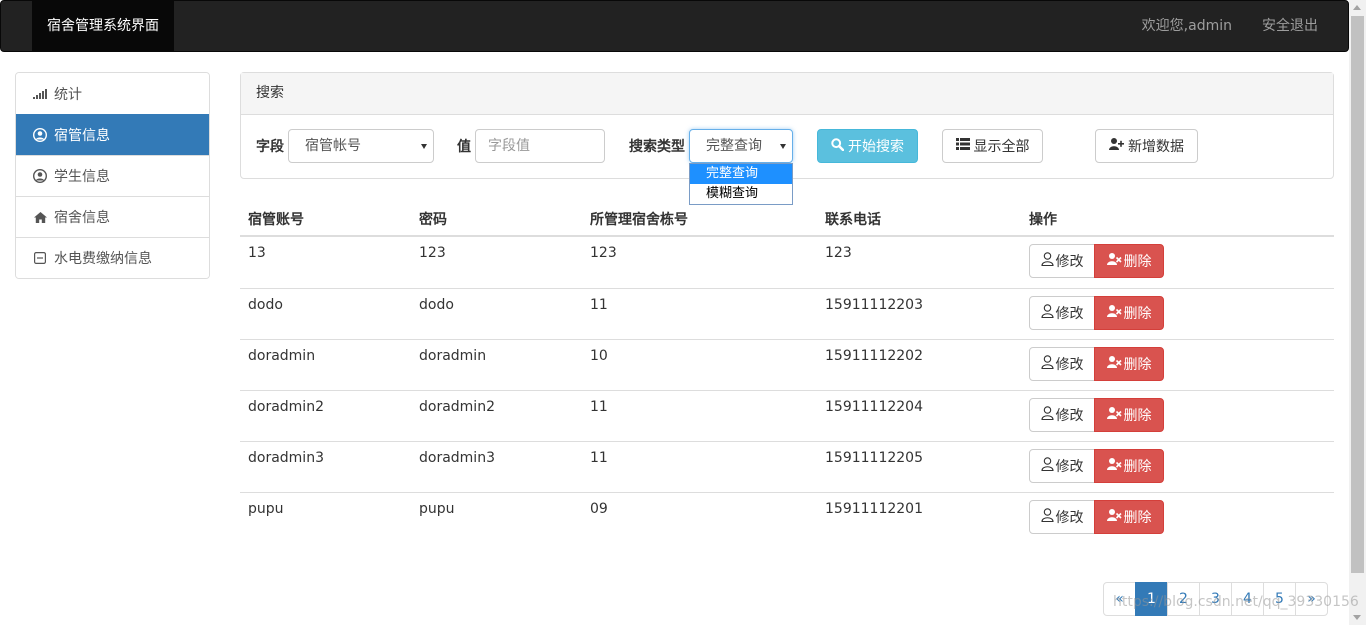 The height and width of the screenshot is (625, 1366). What do you see at coordinates (540, 146) in the screenshot?
I see `value-input: 字段值` at bounding box center [540, 146].